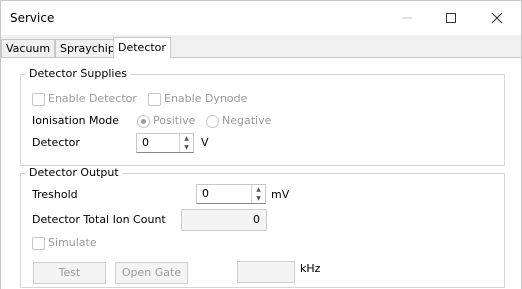  Describe the element at coordinates (38, 99) in the screenshot. I see `enable-detector-checkbox` at that location.